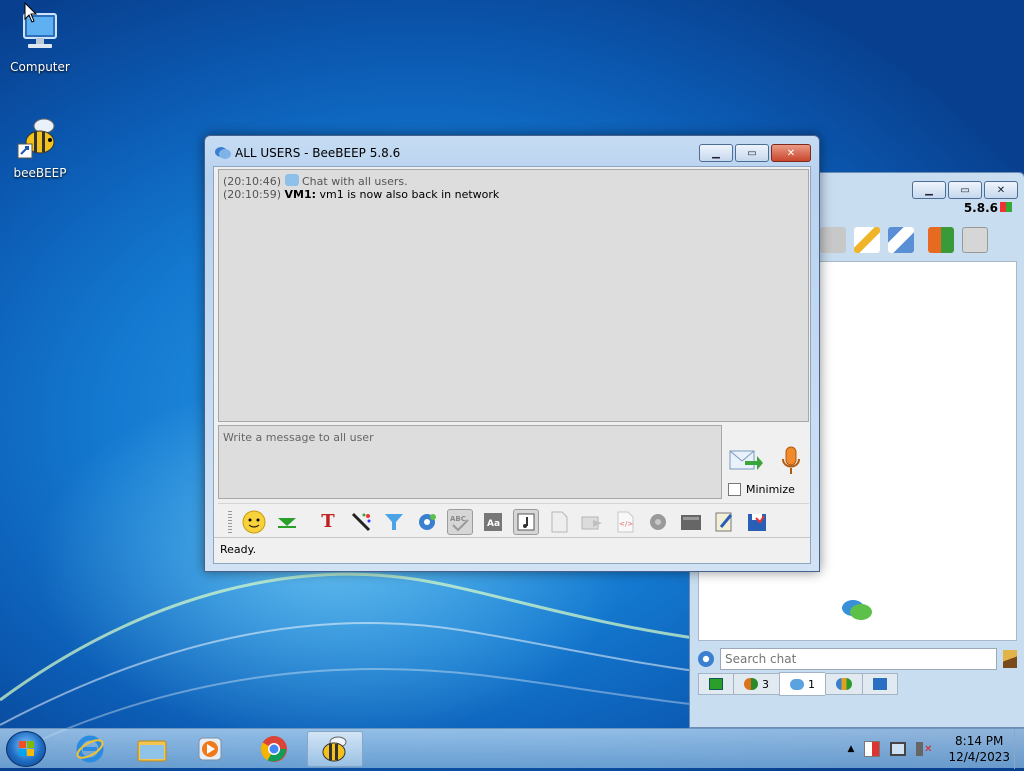  I want to click on desktop-icon-label: beeBEEP, so click(40, 173).